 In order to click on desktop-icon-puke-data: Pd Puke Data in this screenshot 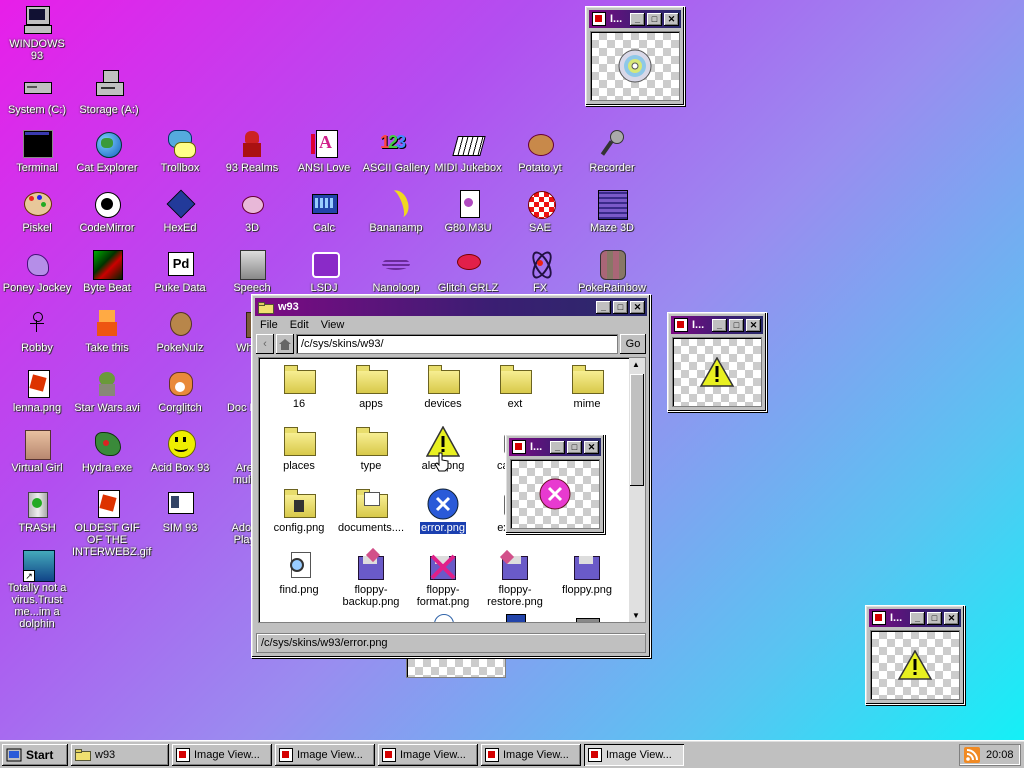, I will do `click(180, 271)`.